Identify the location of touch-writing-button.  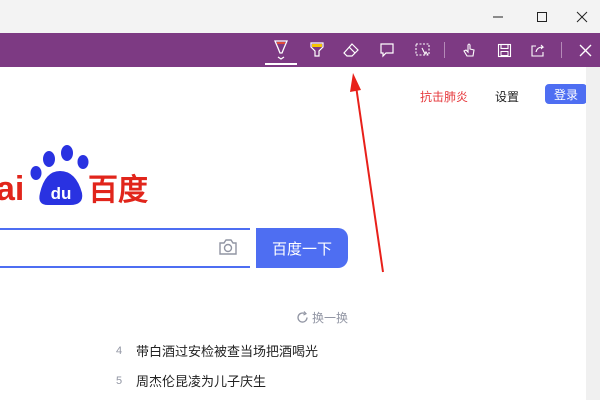
(469, 50).